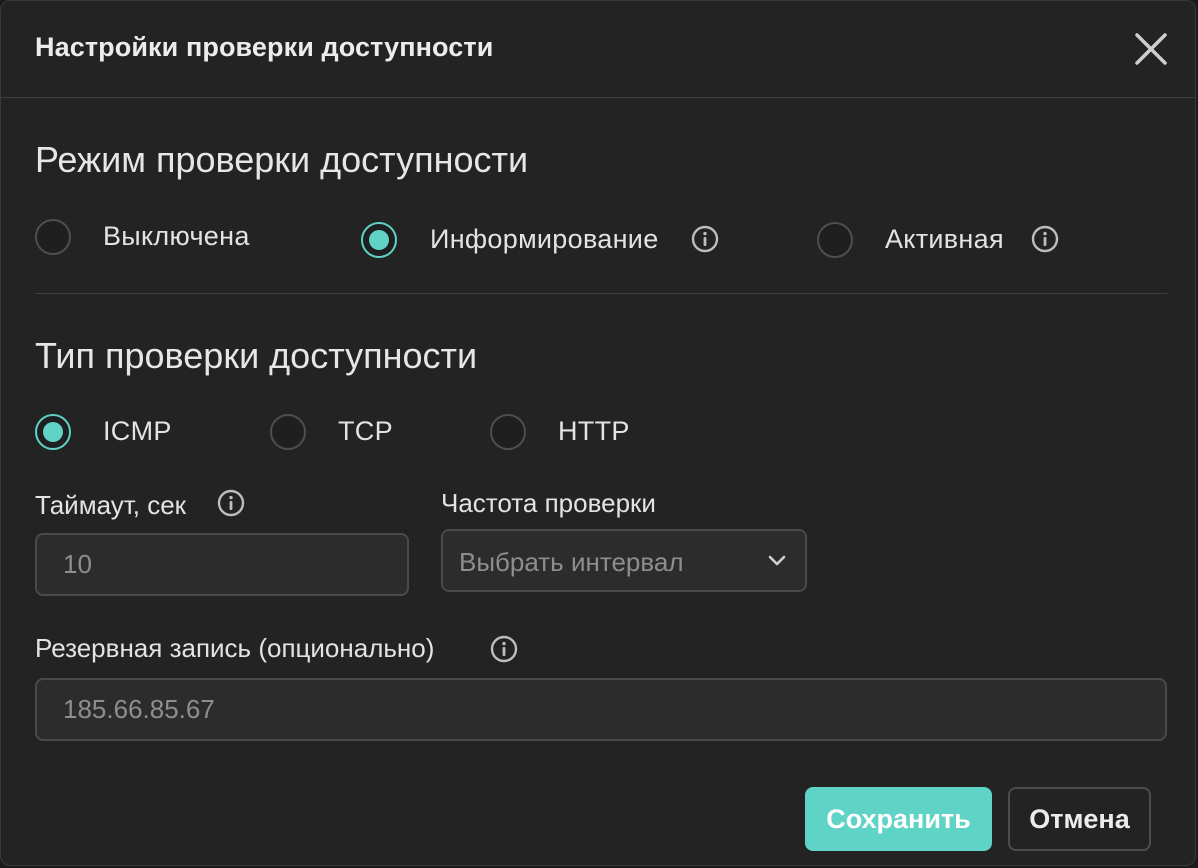 The height and width of the screenshot is (868, 1198). I want to click on backup-label: Резервная запись (опционально), so click(235, 648).